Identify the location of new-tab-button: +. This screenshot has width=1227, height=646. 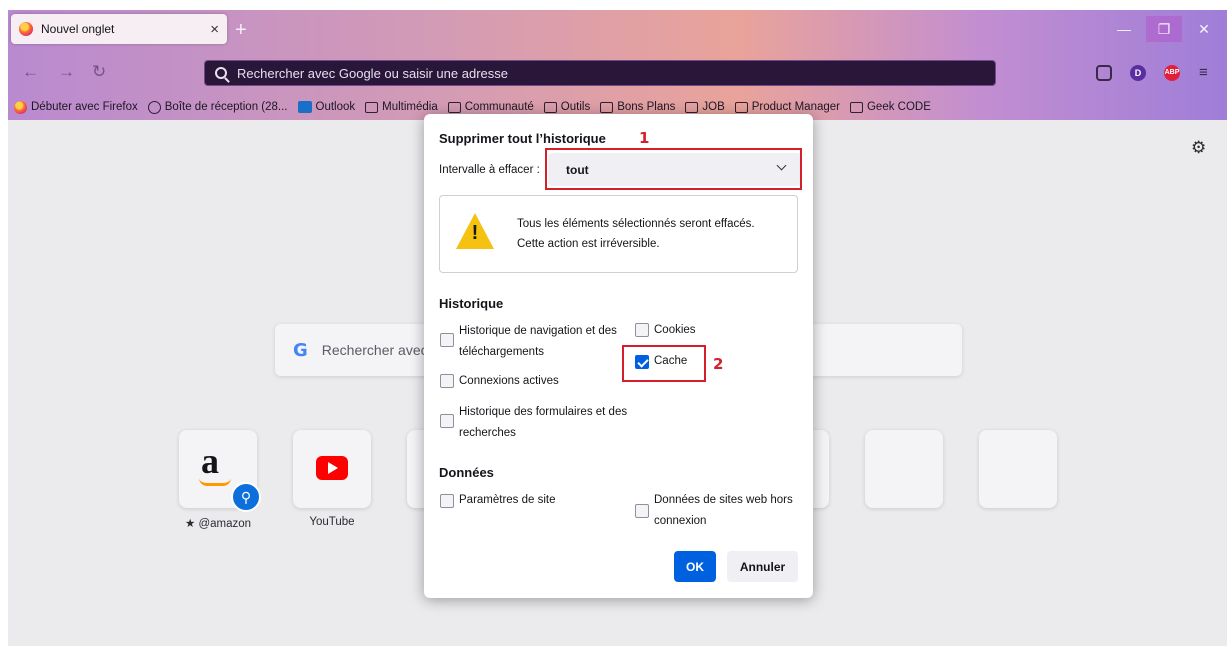
(241, 30).